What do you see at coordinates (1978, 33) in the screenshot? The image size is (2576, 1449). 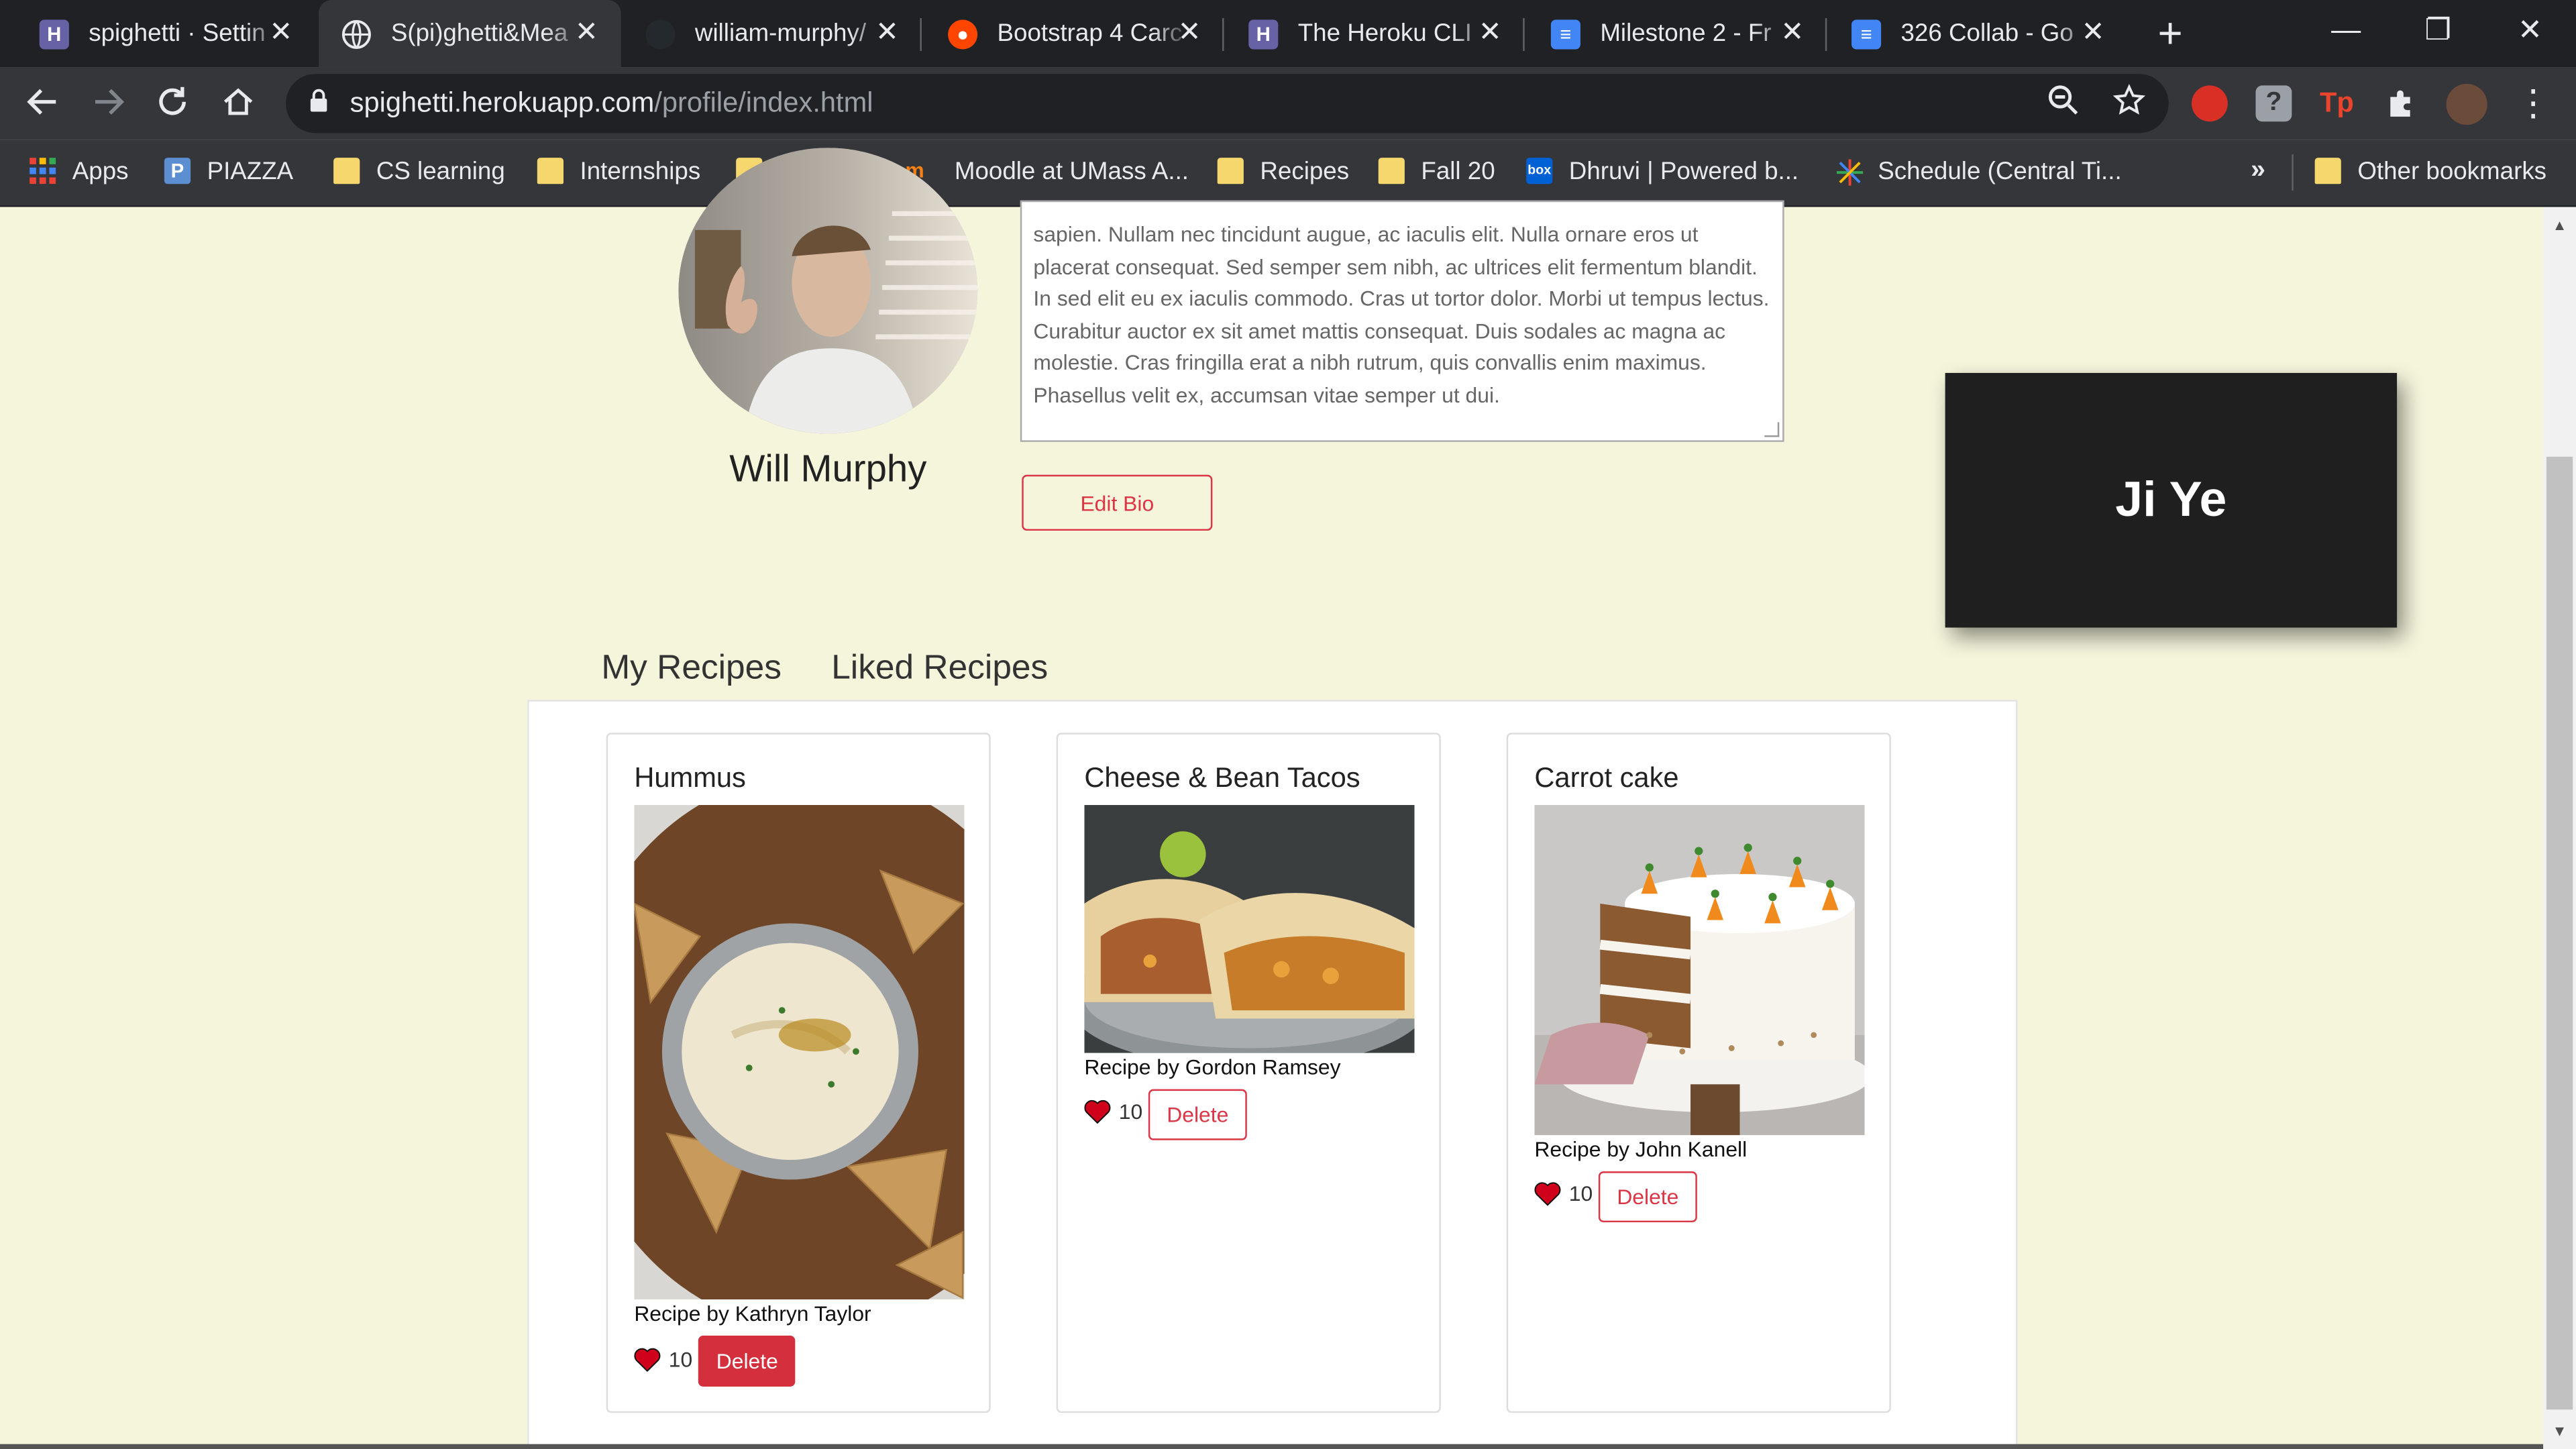 I see `browser-tab: ≡ 326 Collab - Go ✕` at bounding box center [1978, 33].